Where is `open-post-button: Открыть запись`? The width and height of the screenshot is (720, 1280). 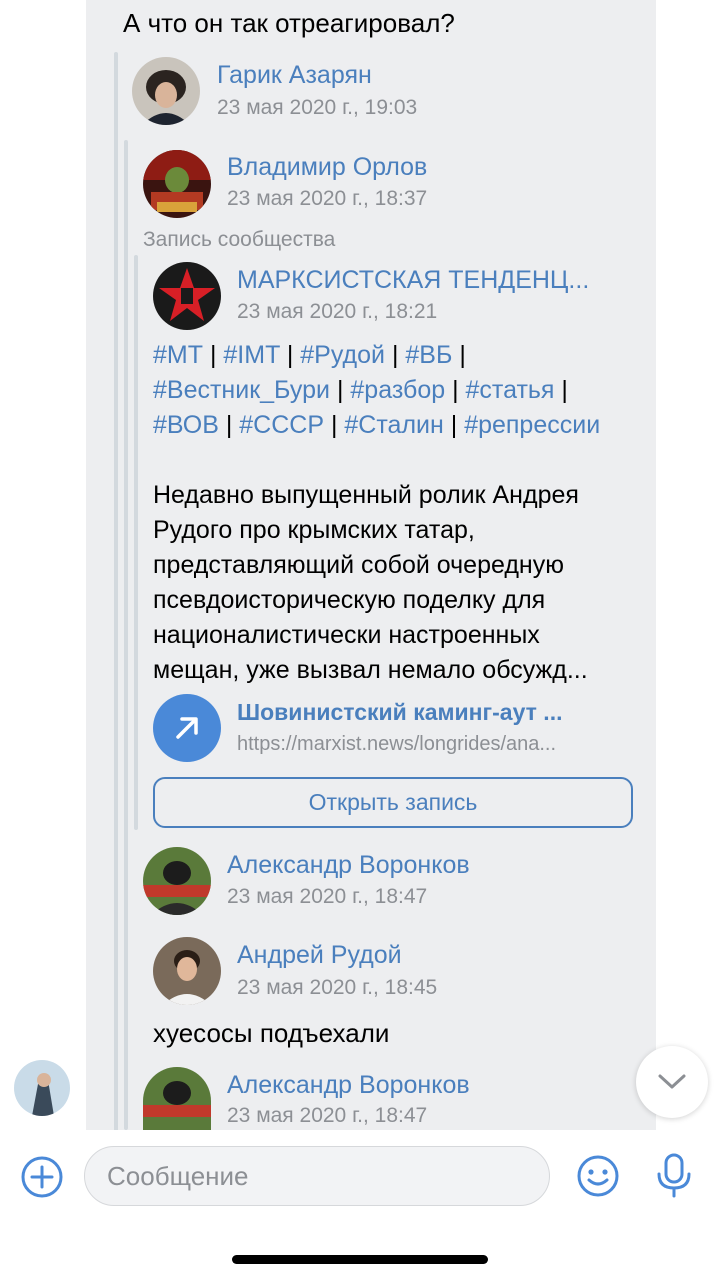 open-post-button: Открыть запись is located at coordinates (393, 802).